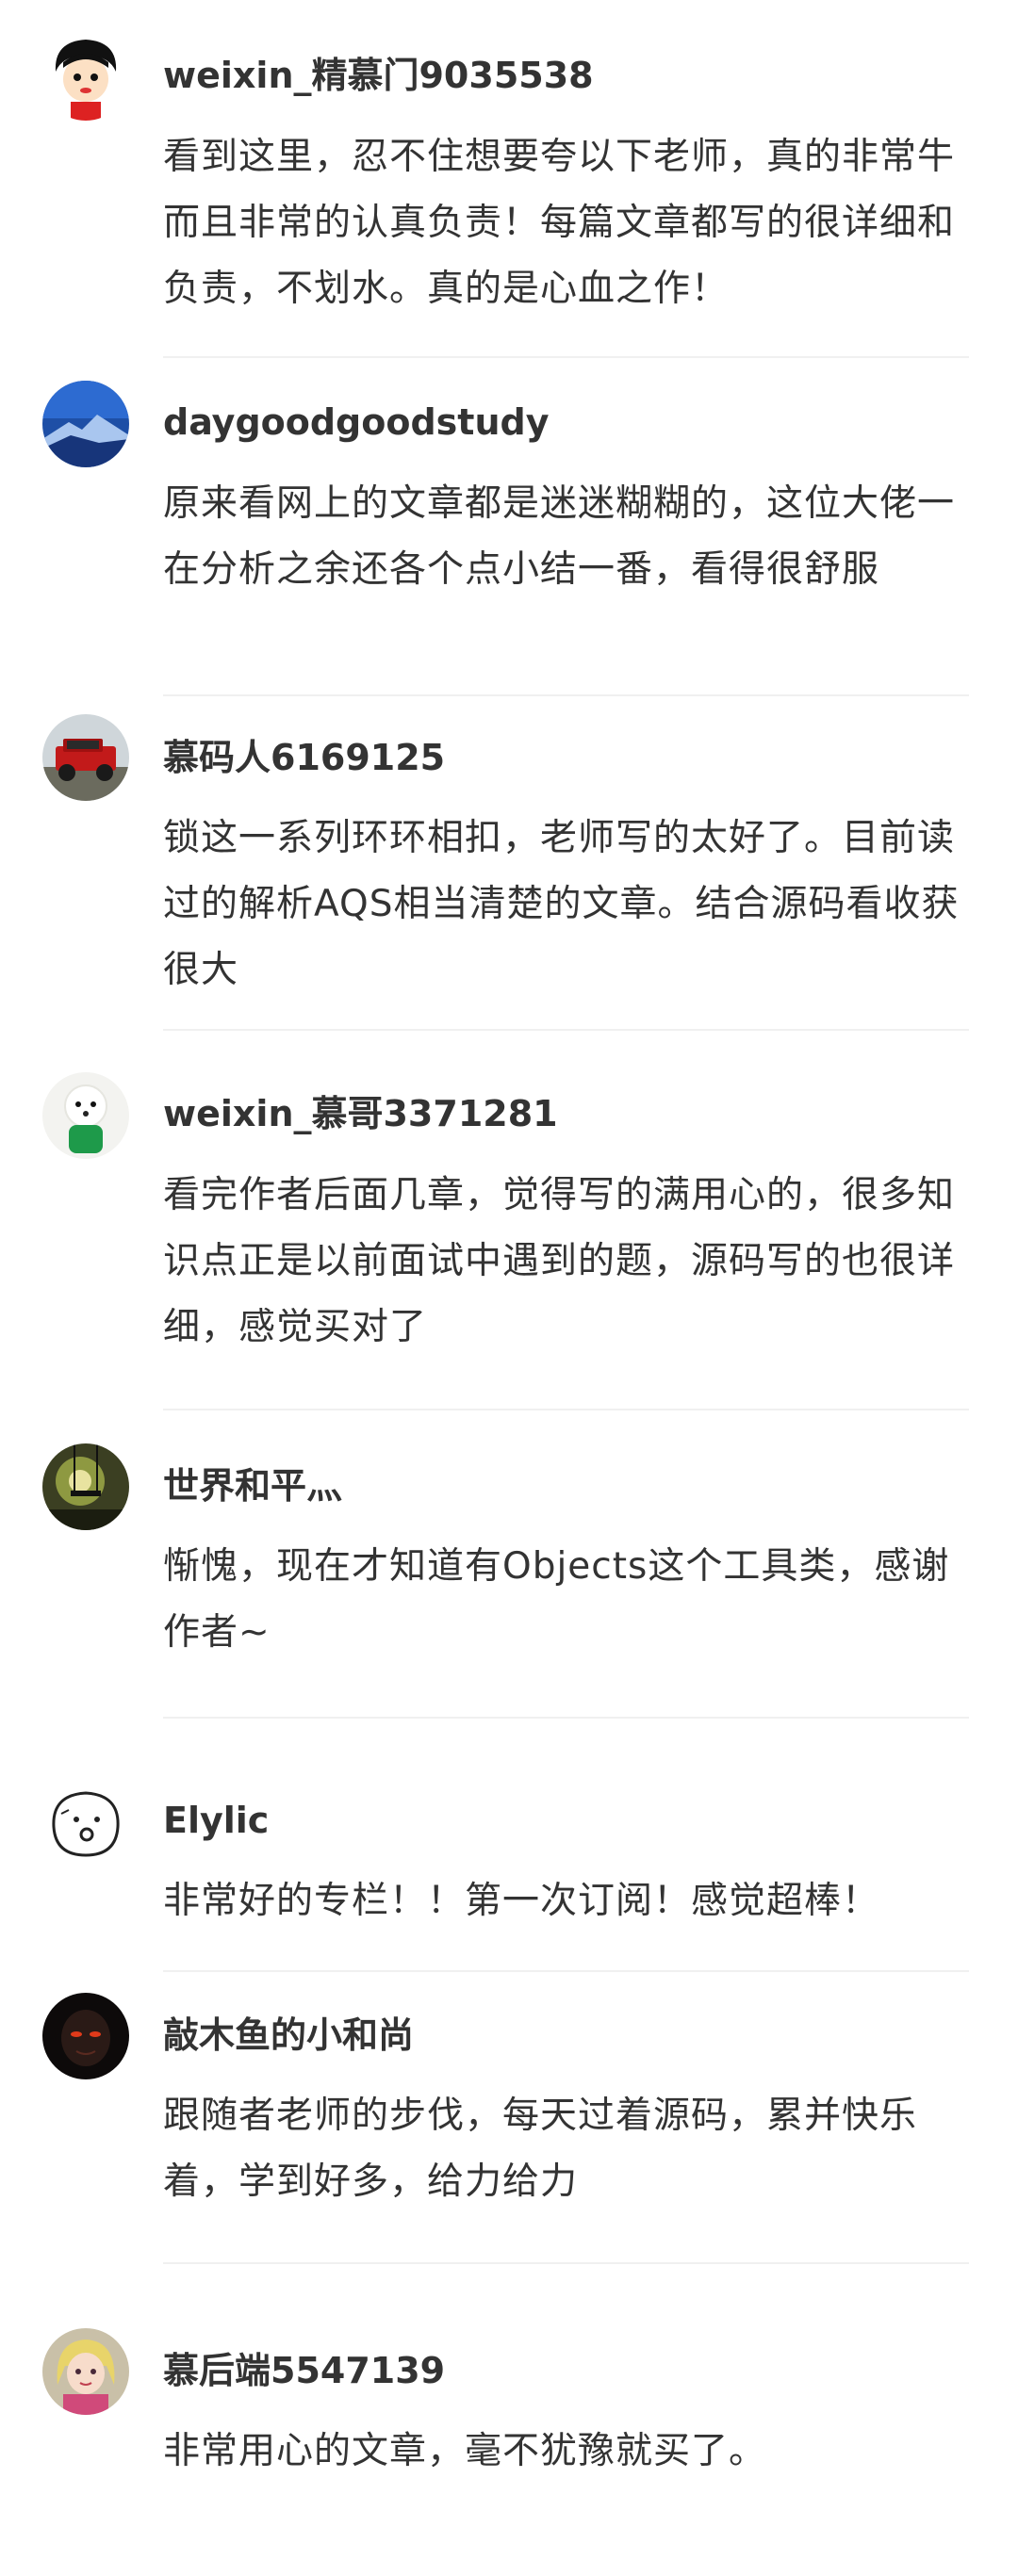  What do you see at coordinates (85, 757) in the screenshot?
I see `red-car-avatar-icon` at bounding box center [85, 757].